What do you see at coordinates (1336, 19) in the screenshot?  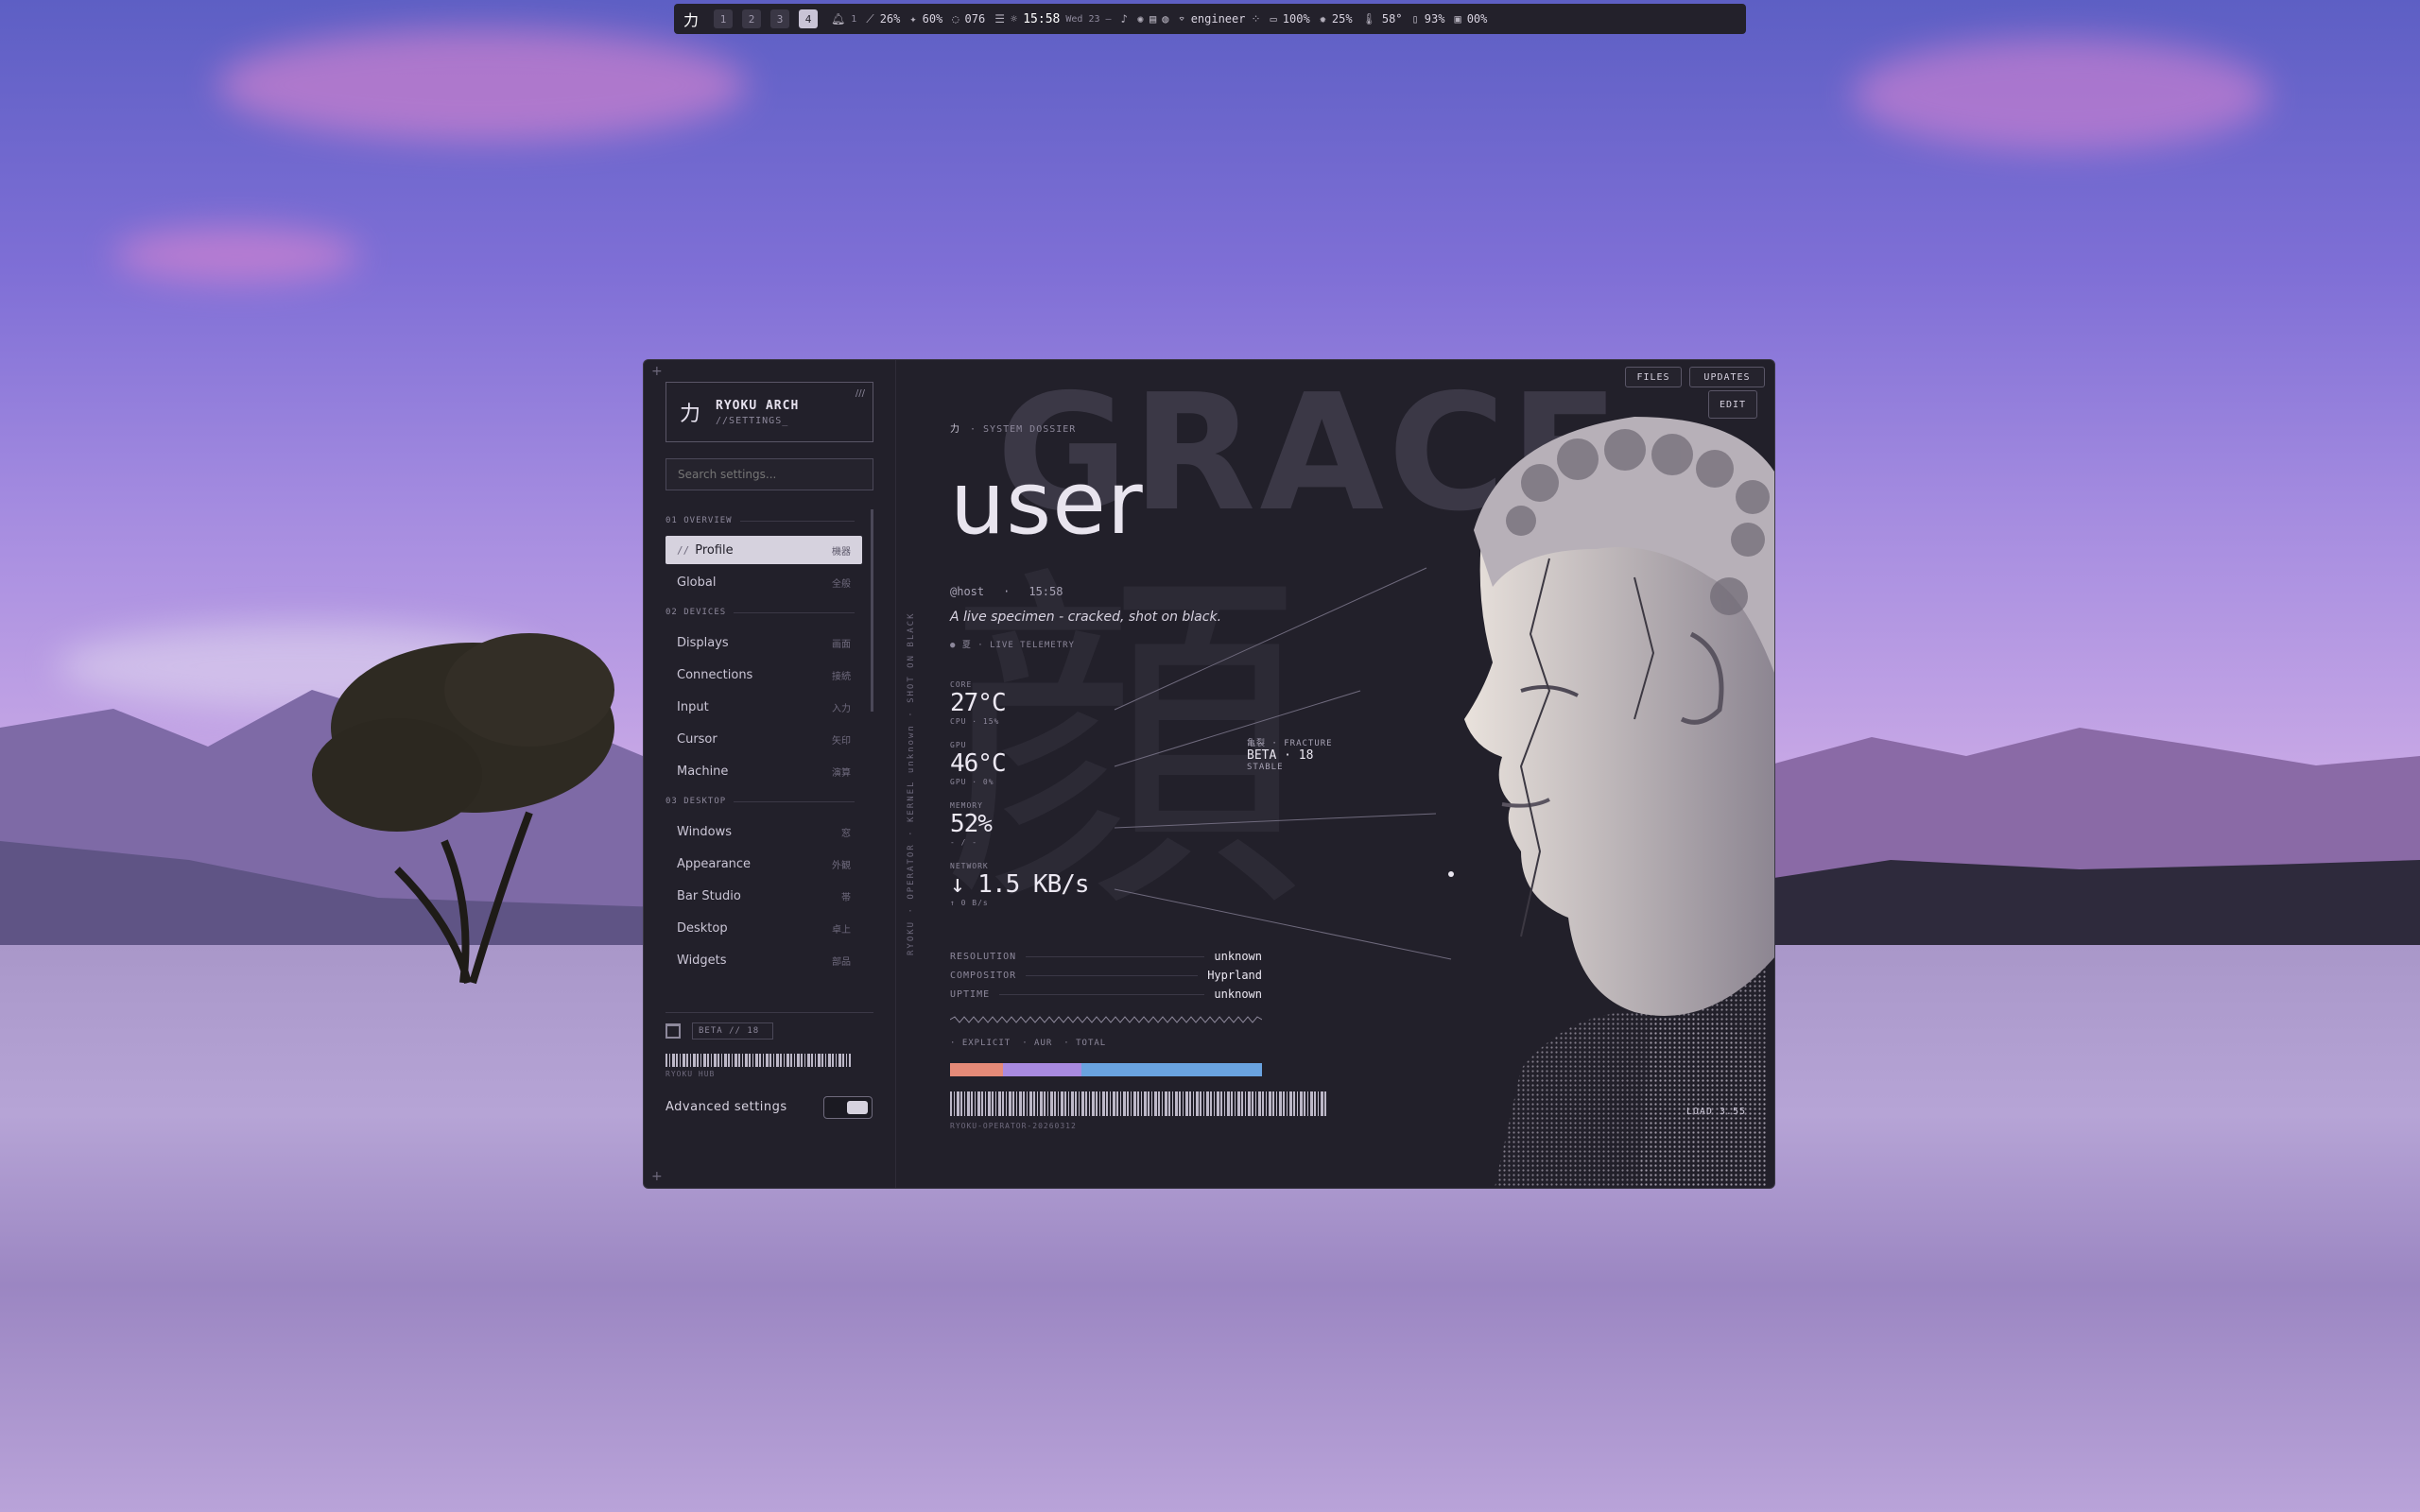 I see `sun-indicator: ✹ 25%` at bounding box center [1336, 19].